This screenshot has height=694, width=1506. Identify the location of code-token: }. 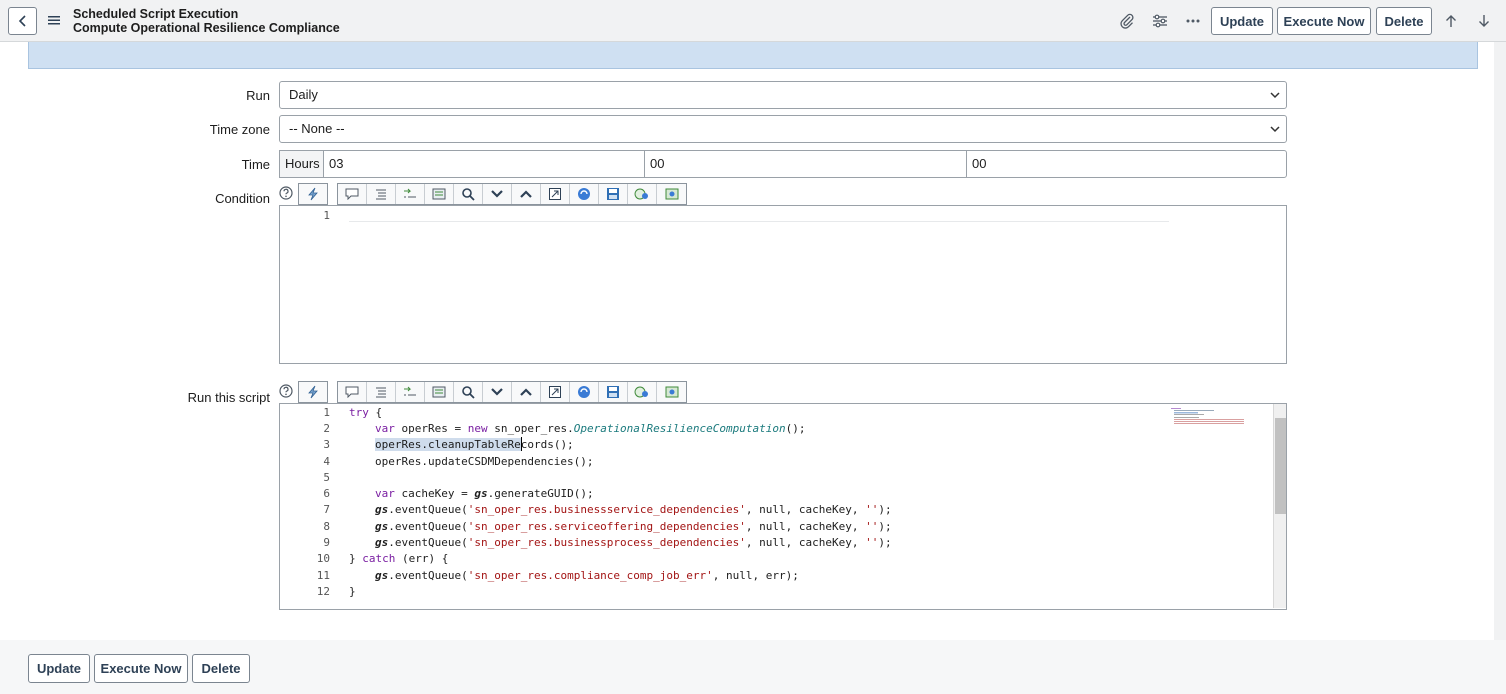
(356, 558).